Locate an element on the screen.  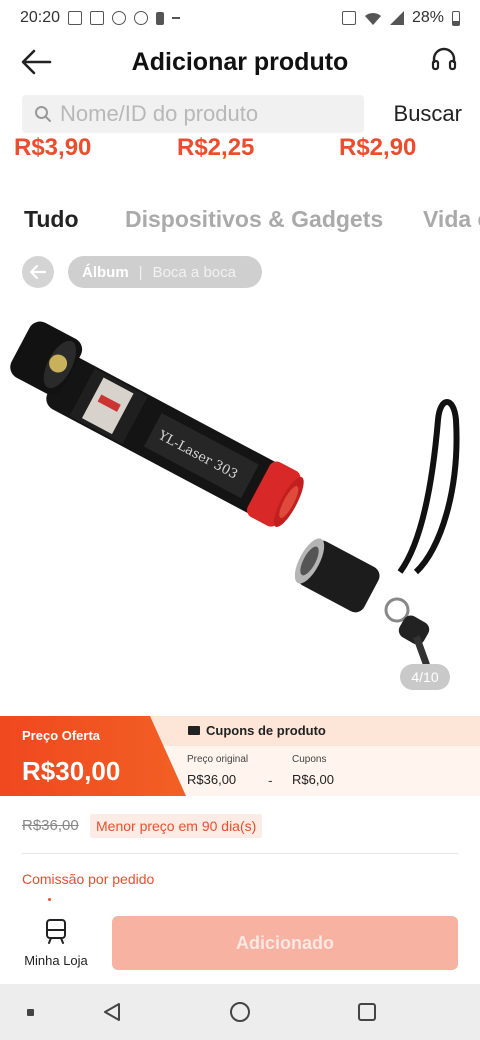
nav-menu-button is located at coordinates (30, 1012).